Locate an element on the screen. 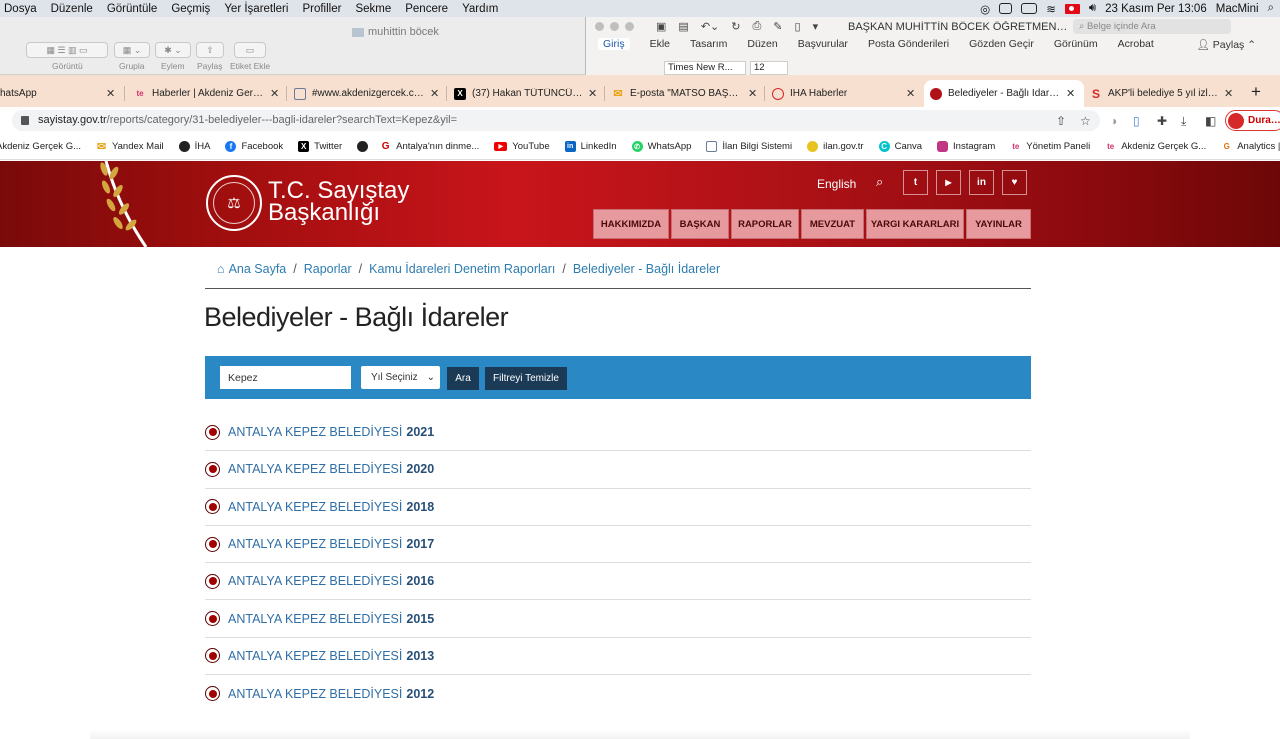 This screenshot has width=1280, height=739. sayistay-logo: ⚖ is located at coordinates (234, 203).